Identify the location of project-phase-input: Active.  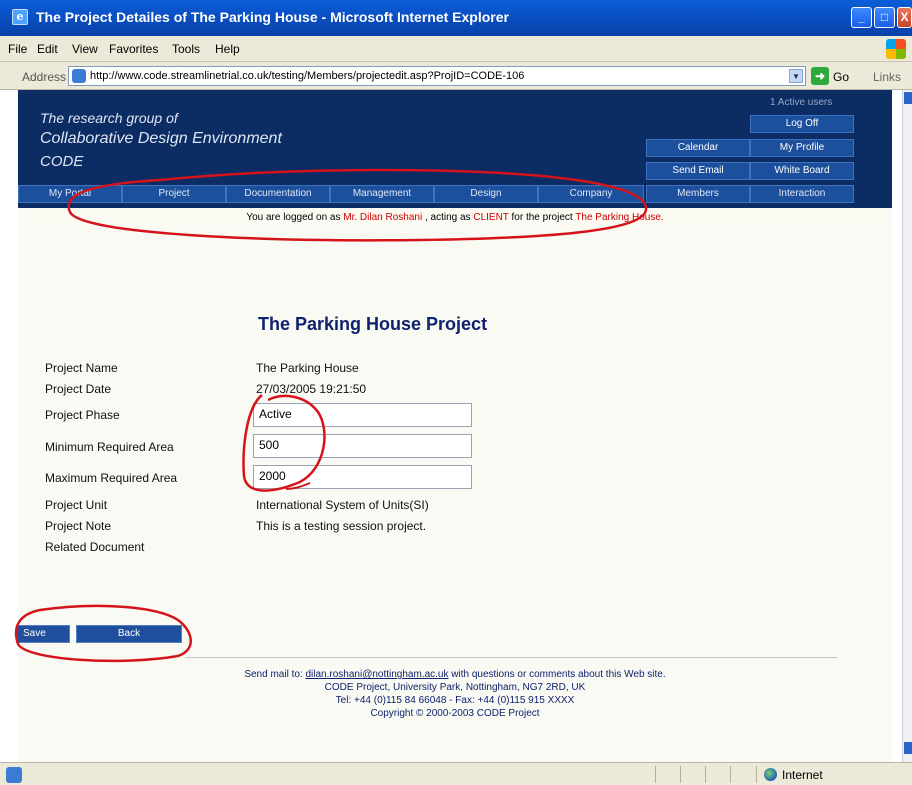
(362, 415).